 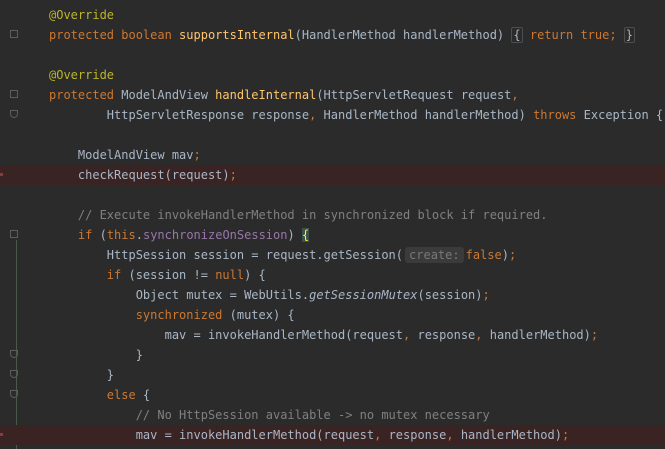 What do you see at coordinates (172, 275) in the screenshot?
I see `code-token: (session !=` at bounding box center [172, 275].